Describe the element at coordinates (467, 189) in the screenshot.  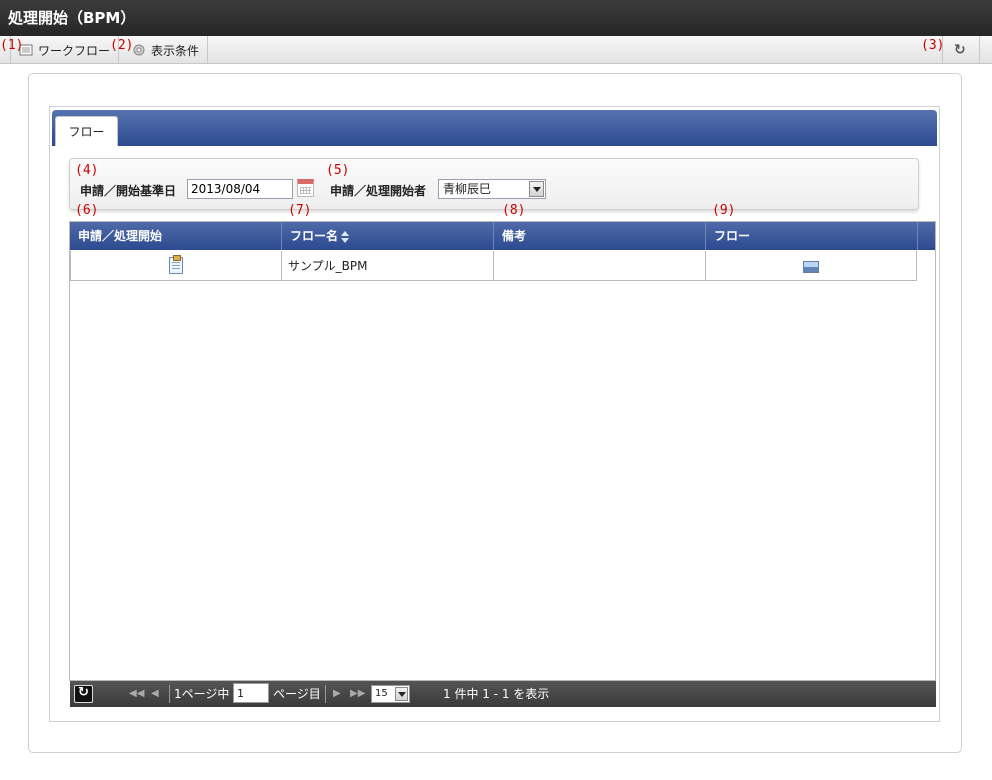
I see `user-select-value: 青柳辰巳` at that location.